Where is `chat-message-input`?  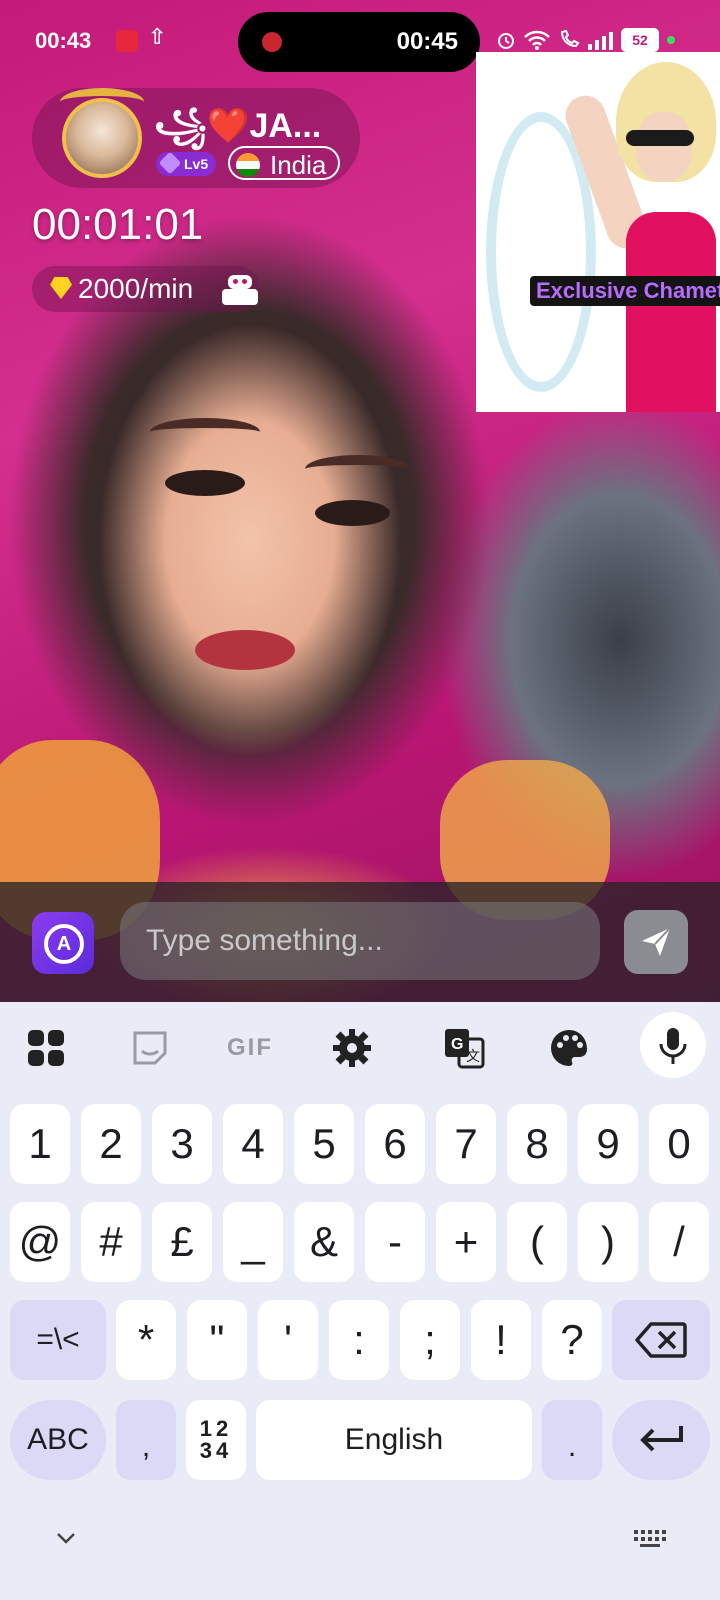 chat-message-input is located at coordinates (360, 941).